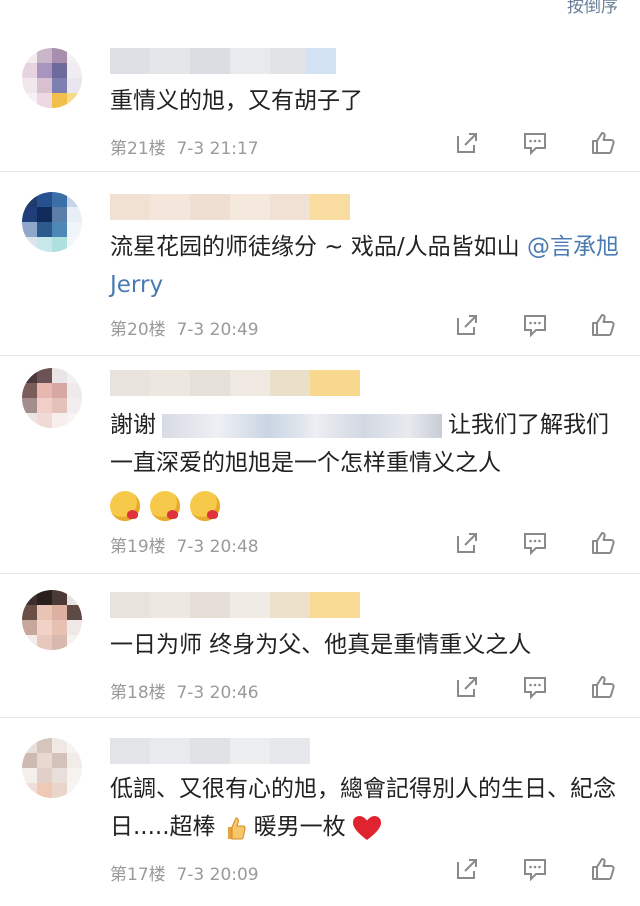 The width and height of the screenshot is (640, 906). I want to click on comment-text: 一日为师 终身为父、他真是重情重义之人, so click(365, 645).